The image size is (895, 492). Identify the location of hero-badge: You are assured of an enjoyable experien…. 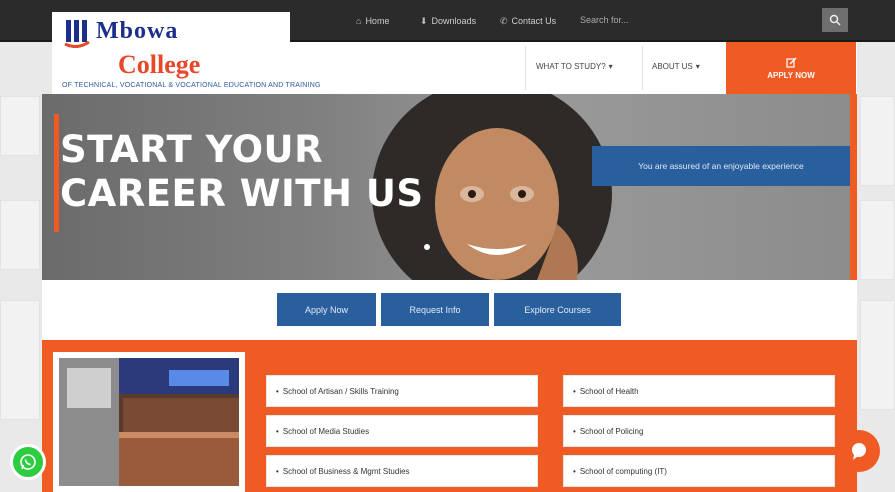
(721, 166).